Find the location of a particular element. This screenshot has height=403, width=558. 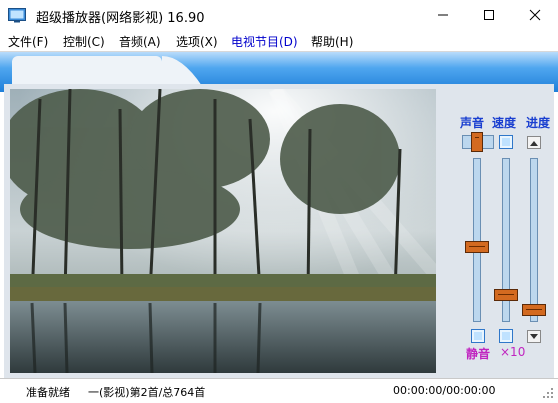

maximize-button is located at coordinates (489, 15).